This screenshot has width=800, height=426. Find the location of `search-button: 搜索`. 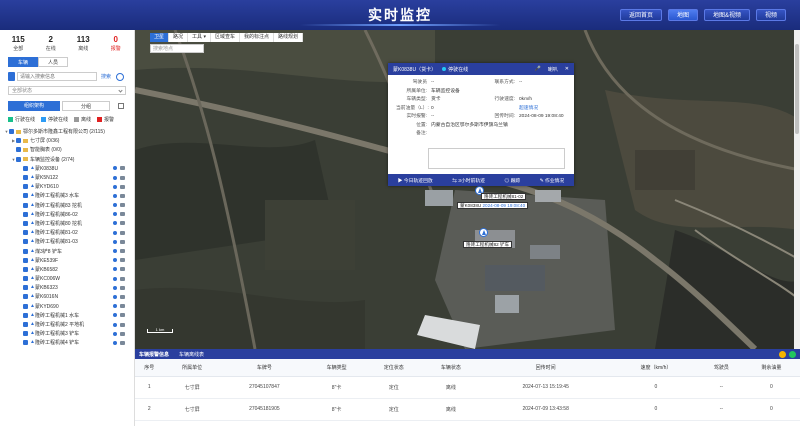

search-button: 搜索 is located at coordinates (106, 76).